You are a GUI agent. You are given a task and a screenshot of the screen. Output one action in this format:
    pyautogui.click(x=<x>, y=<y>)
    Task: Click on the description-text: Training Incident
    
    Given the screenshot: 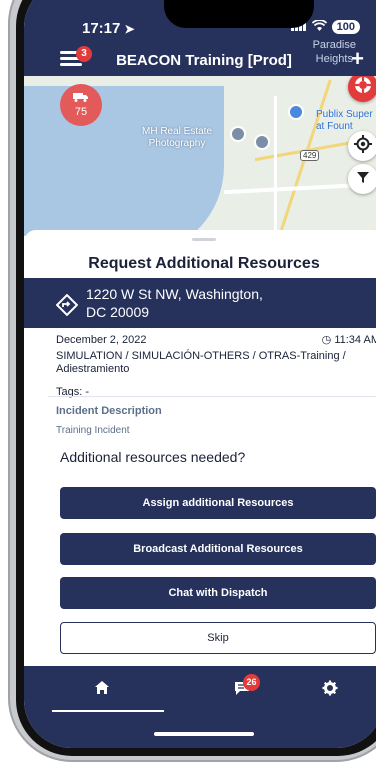 What is the action you would take?
    pyautogui.click(x=93, y=430)
    